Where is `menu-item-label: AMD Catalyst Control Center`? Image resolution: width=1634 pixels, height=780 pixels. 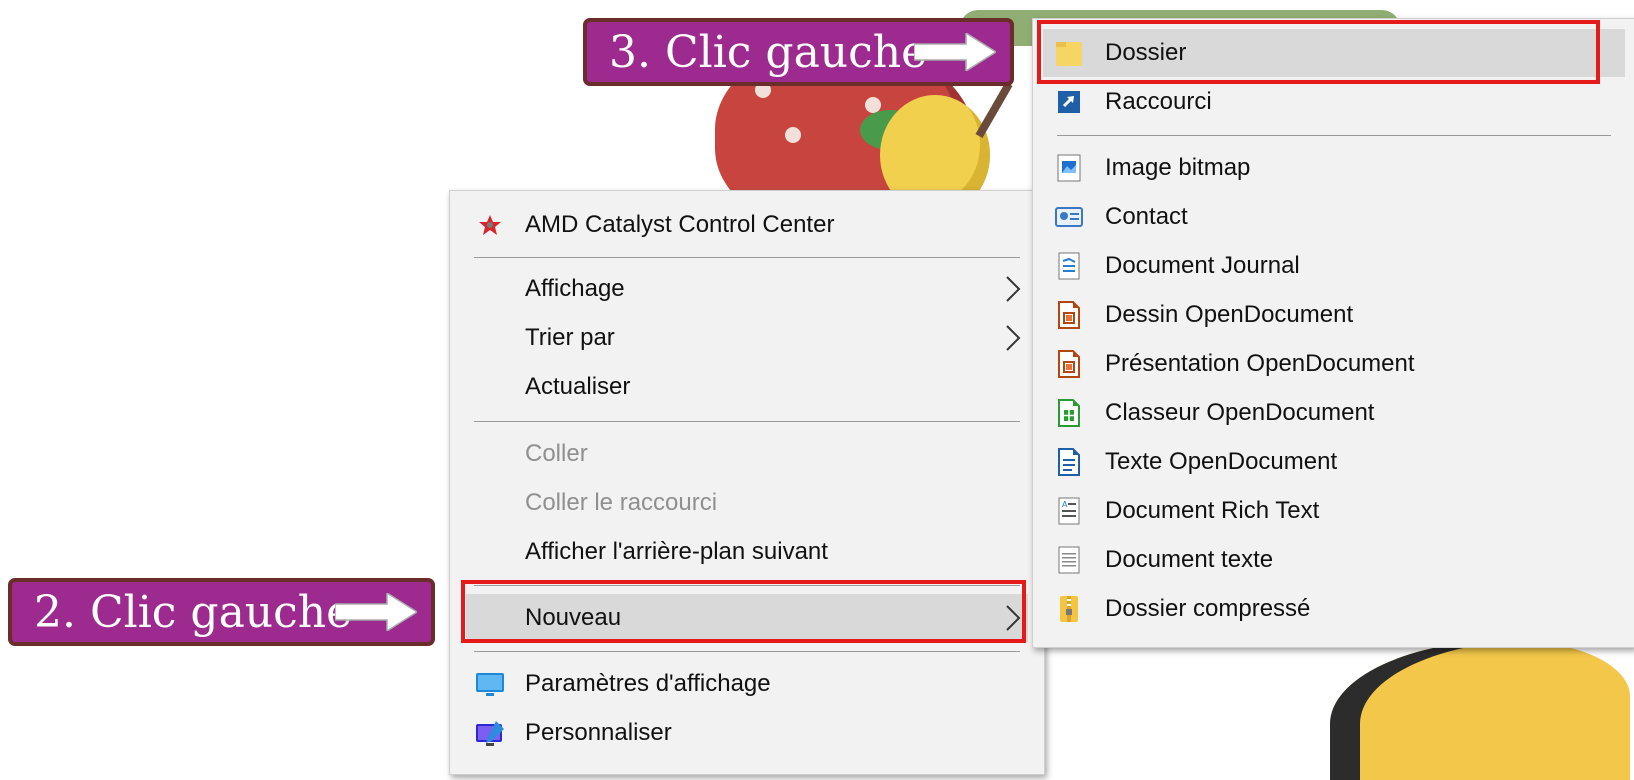
menu-item-label: AMD Catalyst Control Center is located at coordinates (680, 224).